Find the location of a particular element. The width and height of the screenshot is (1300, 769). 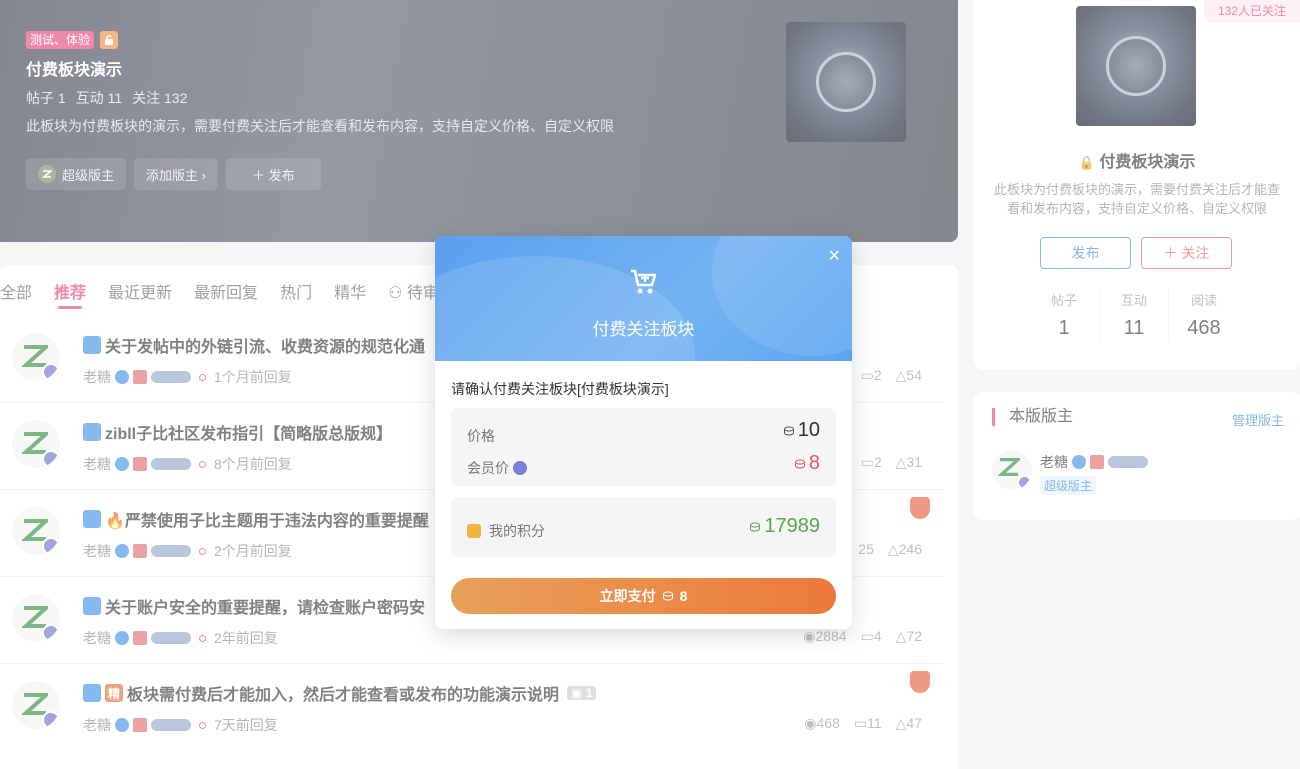

points-box: 我的积分 17989 is located at coordinates (643, 527).